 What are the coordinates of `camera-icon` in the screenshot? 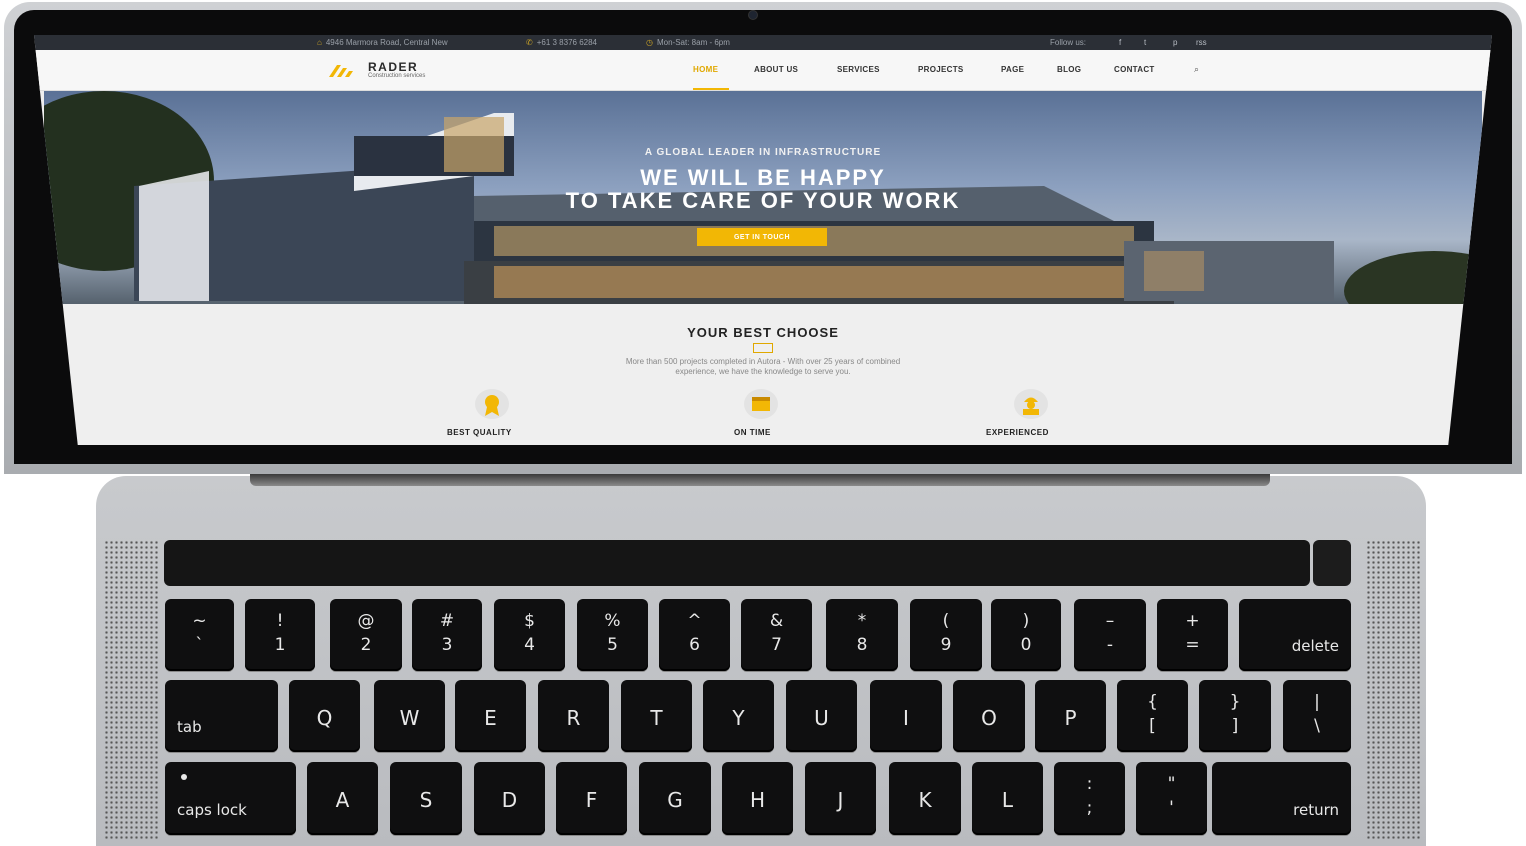 It's located at (753, 15).